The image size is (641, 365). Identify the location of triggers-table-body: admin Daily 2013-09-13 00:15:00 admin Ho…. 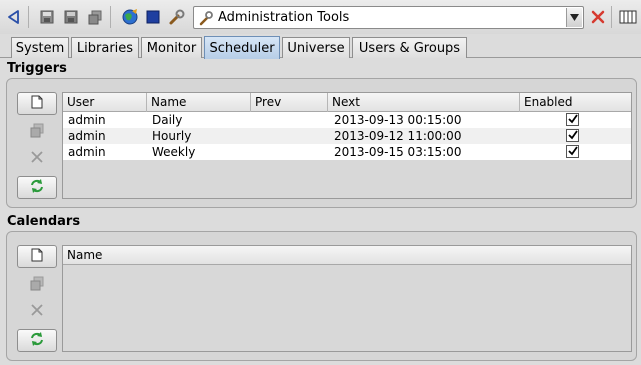
(347, 136).